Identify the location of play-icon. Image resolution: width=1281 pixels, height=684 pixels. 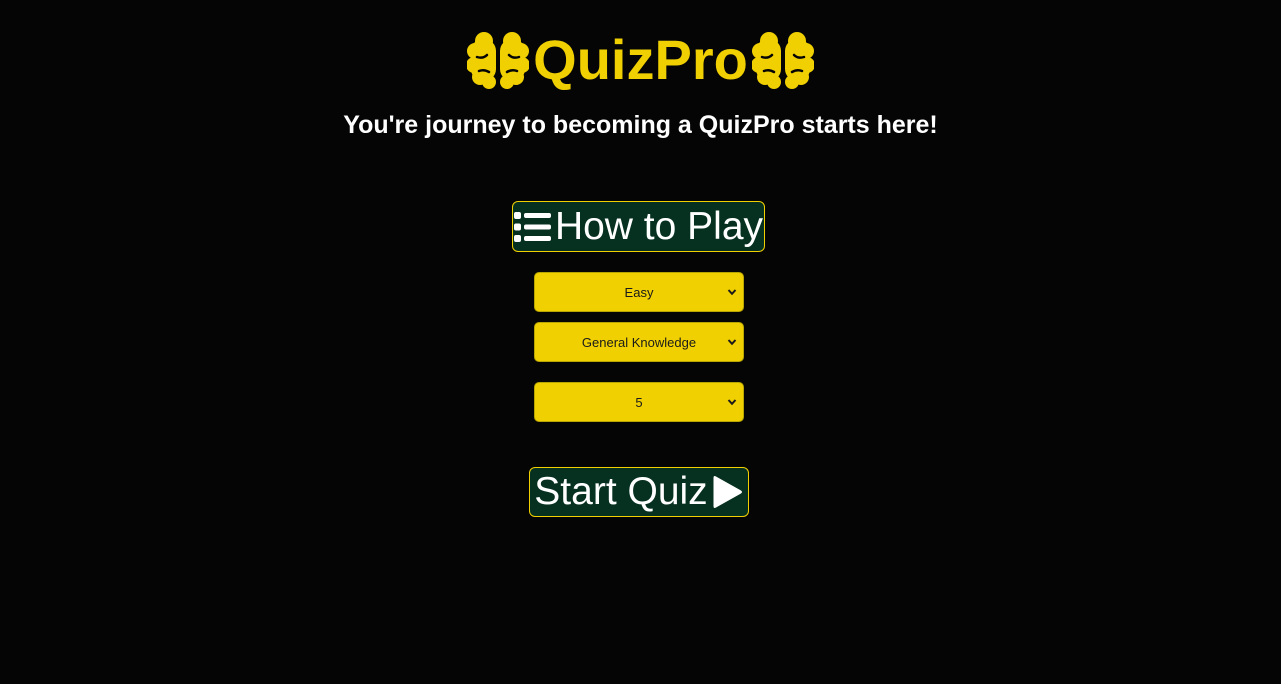
(727, 492).